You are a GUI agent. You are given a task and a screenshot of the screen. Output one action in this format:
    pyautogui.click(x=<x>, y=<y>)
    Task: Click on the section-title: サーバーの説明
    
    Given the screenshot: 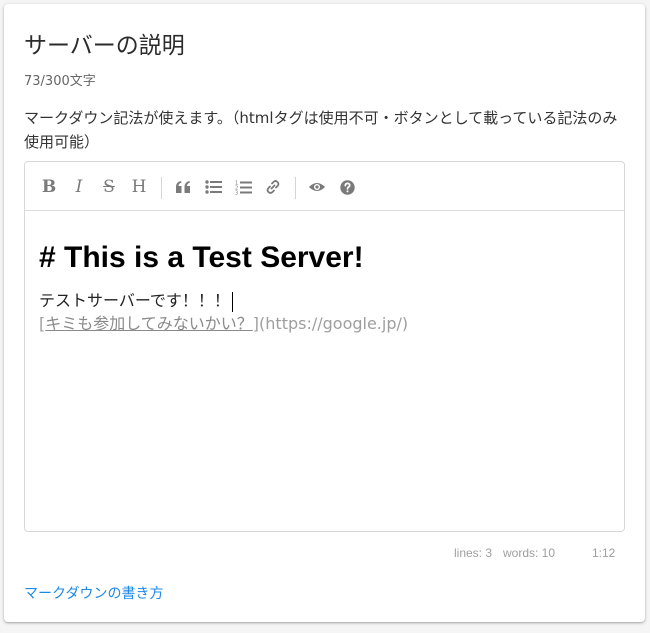 What is the action you would take?
    pyautogui.click(x=104, y=46)
    